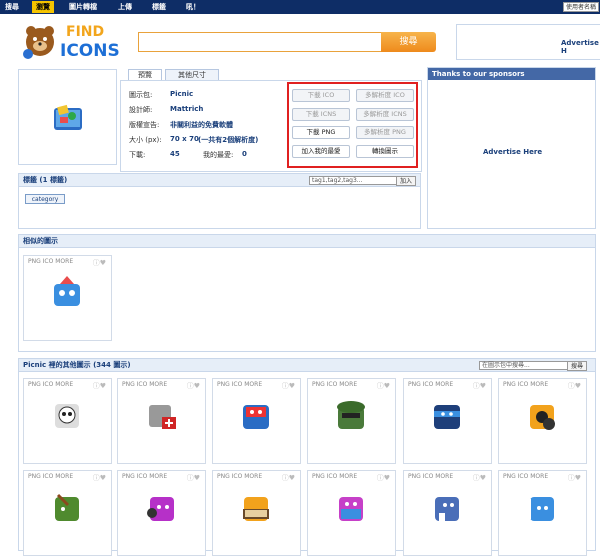 Image resolution: width=600 pixels, height=556 pixels. Describe the element at coordinates (12, 7) in the screenshot. I see `nav-search: 搜尋` at that location.